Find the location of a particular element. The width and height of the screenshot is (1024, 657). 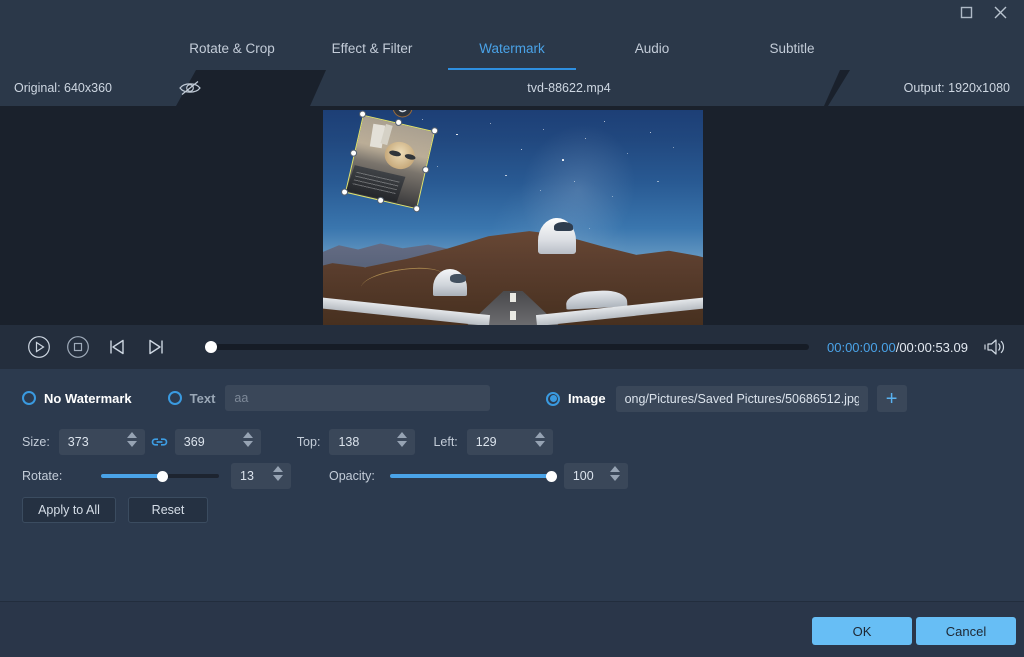

opacity-input is located at coordinates (582, 476).